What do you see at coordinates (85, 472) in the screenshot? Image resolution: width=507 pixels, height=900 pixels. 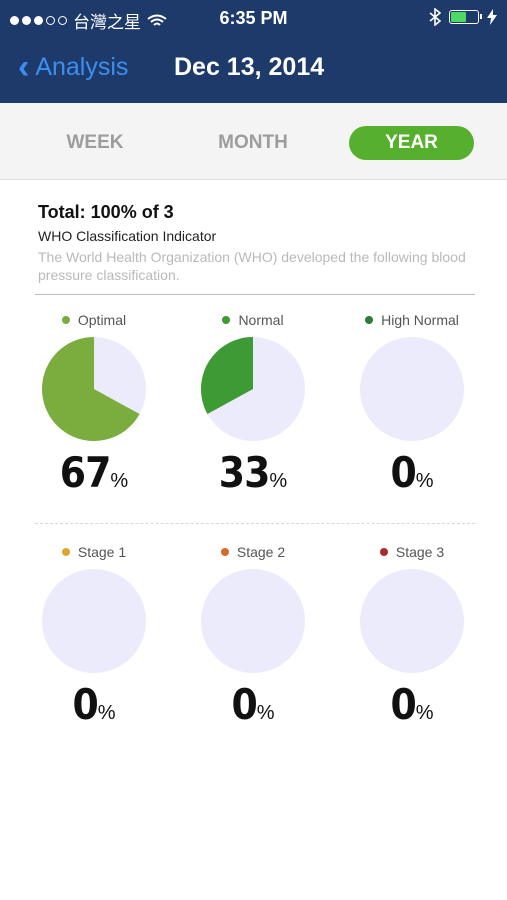 I see `percent-number: 67` at bounding box center [85, 472].